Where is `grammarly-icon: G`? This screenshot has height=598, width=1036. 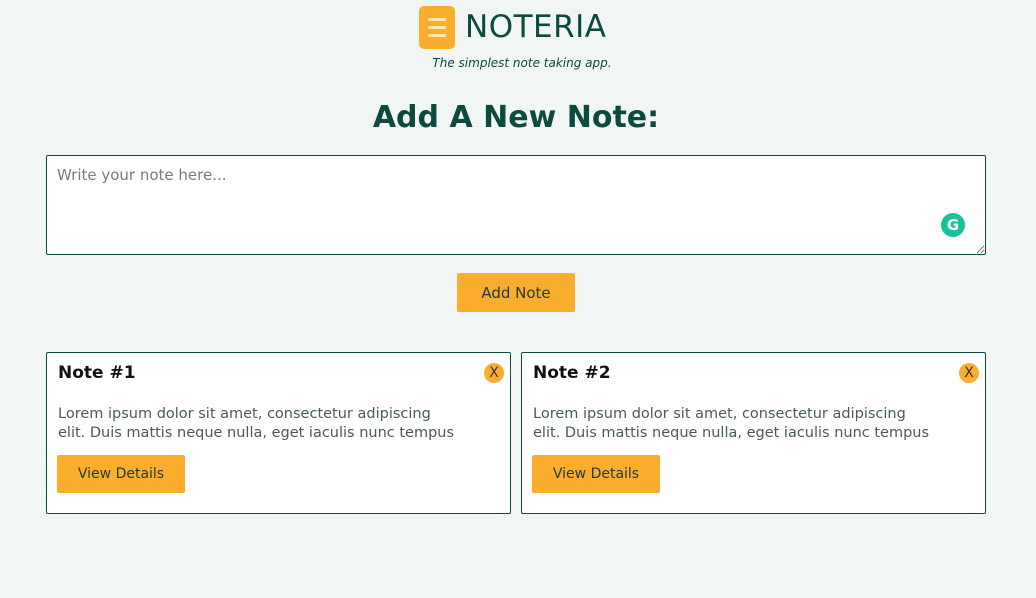 grammarly-icon: G is located at coordinates (953, 225).